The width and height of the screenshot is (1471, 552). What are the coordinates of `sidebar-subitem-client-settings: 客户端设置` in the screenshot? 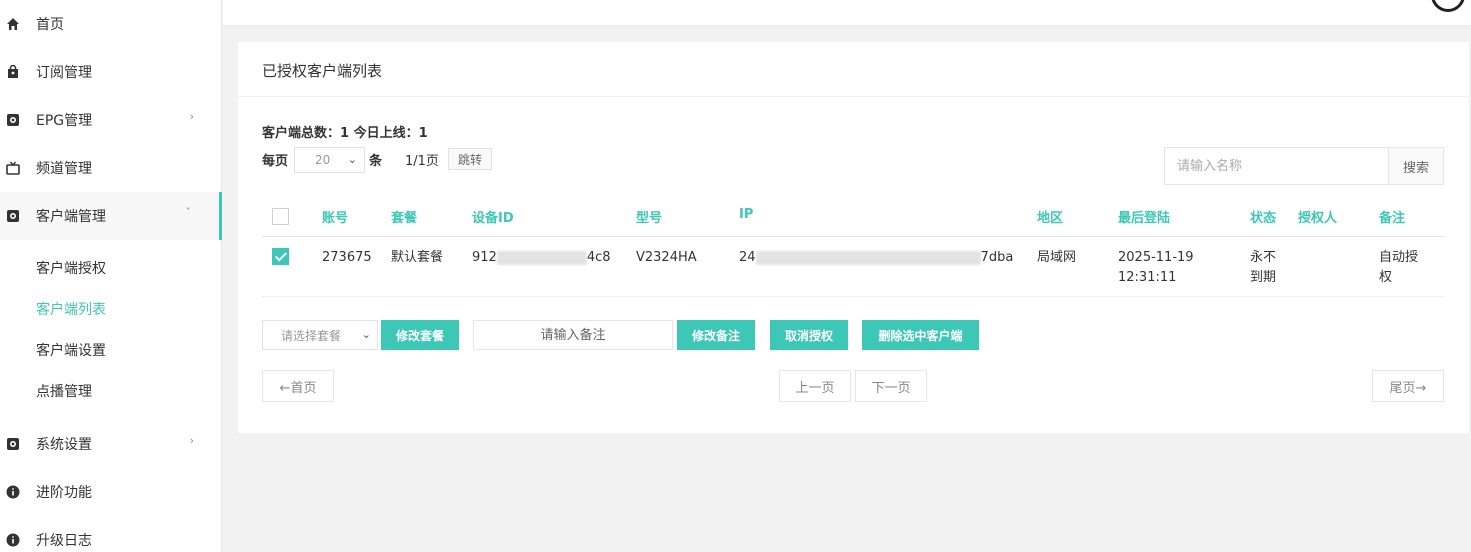 It's located at (71, 350).